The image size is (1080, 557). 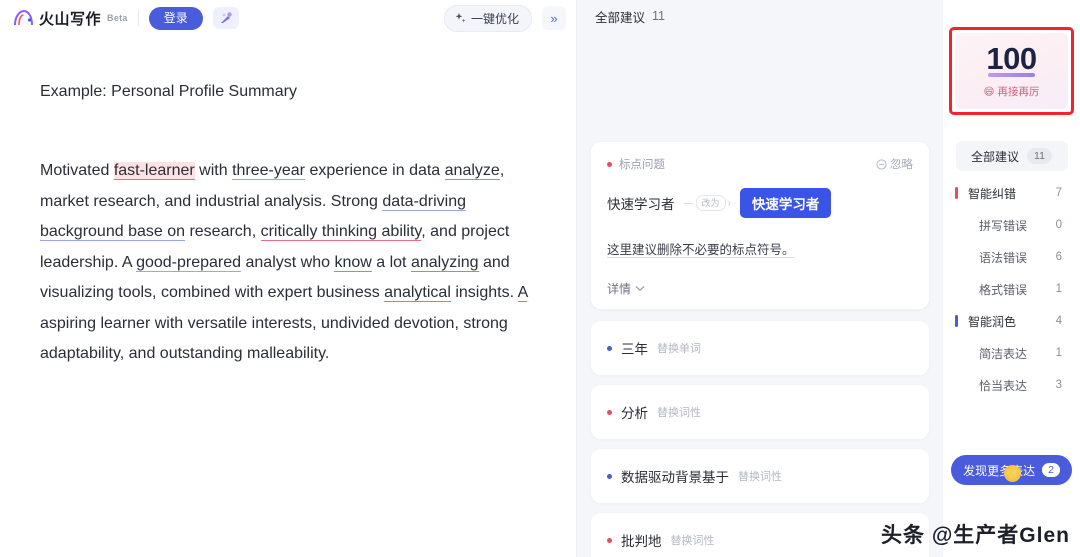 I want to click on sidebar-item-3: 格式错误 1, so click(x=1011, y=289).